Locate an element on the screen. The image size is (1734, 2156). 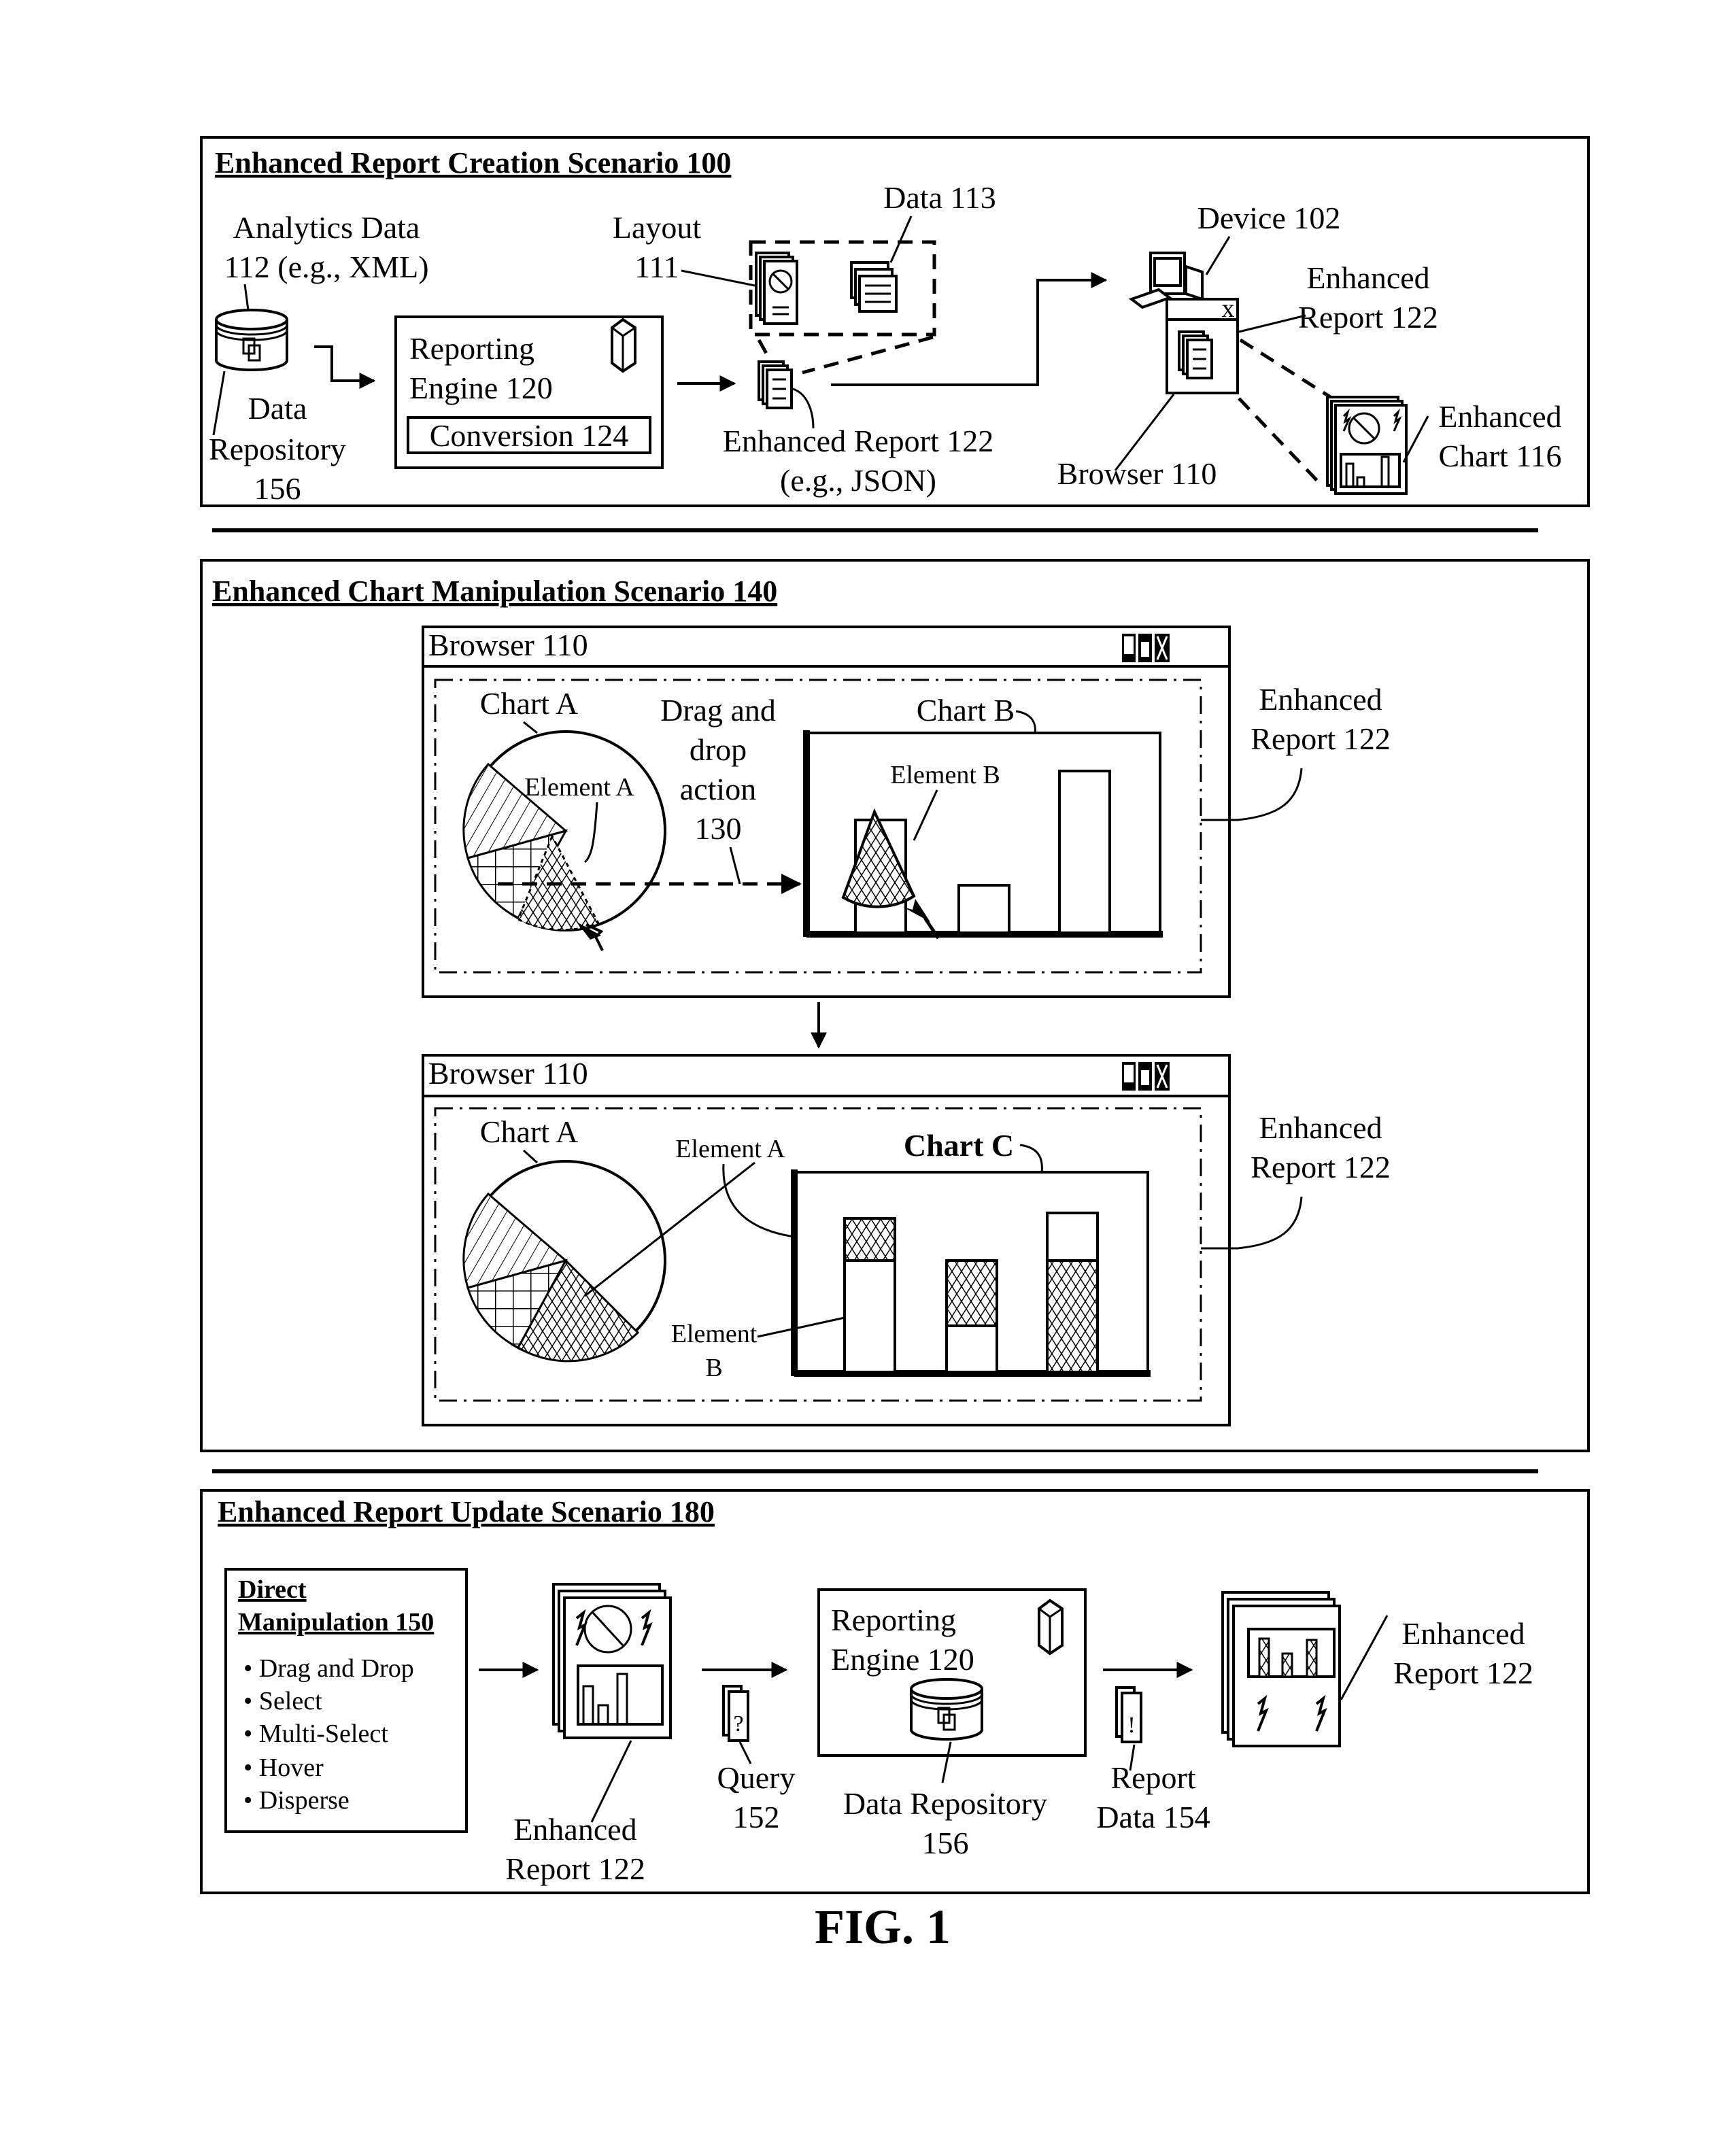
query-label: Query is located at coordinates (756, 1777).